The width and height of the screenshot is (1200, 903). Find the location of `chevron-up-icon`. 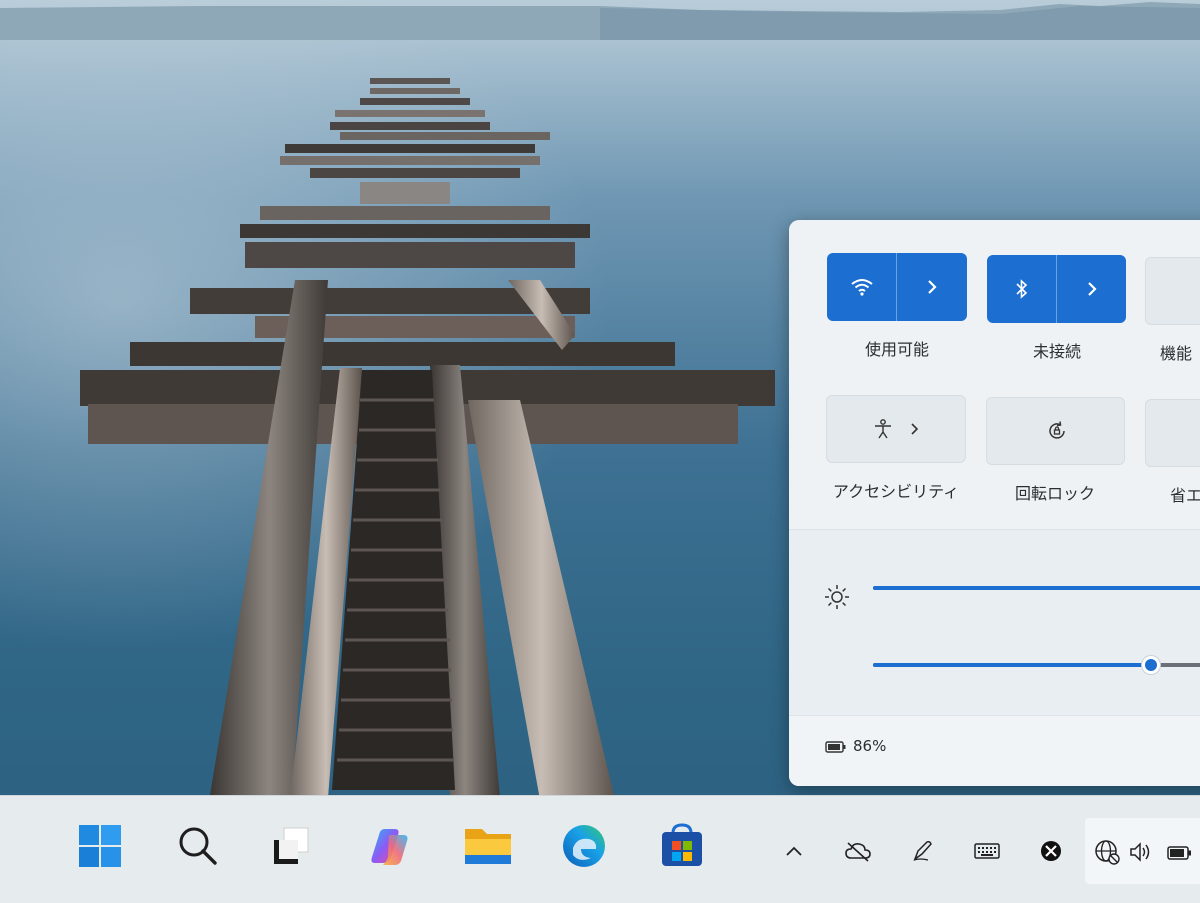

chevron-up-icon is located at coordinates (794, 851).